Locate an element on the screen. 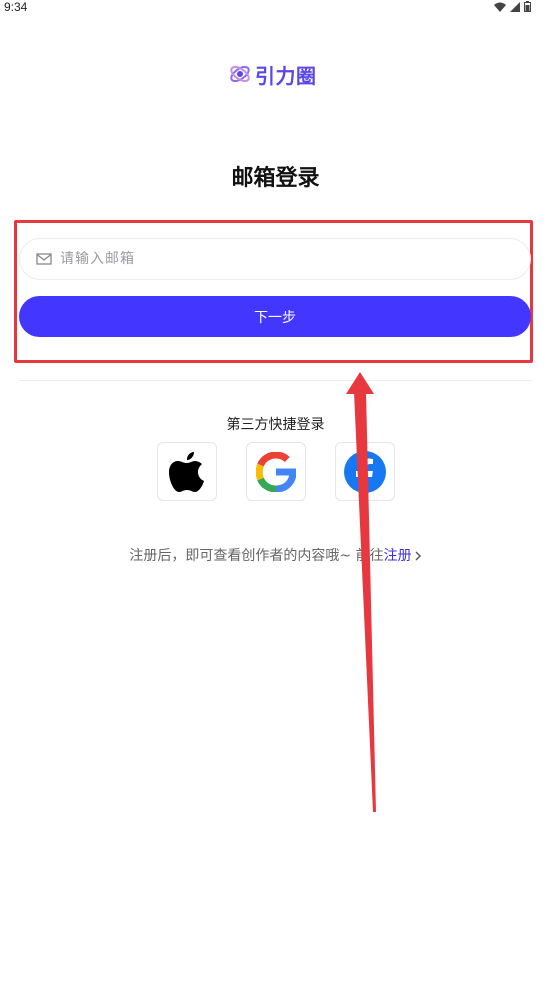  status-bar: 9:34 is located at coordinates (275, 8).